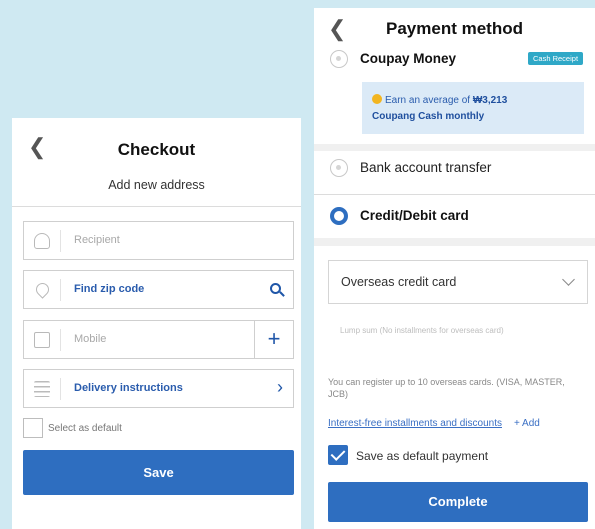 The height and width of the screenshot is (529, 595). Describe the element at coordinates (458, 502) in the screenshot. I see `complete-button: Complete` at that location.